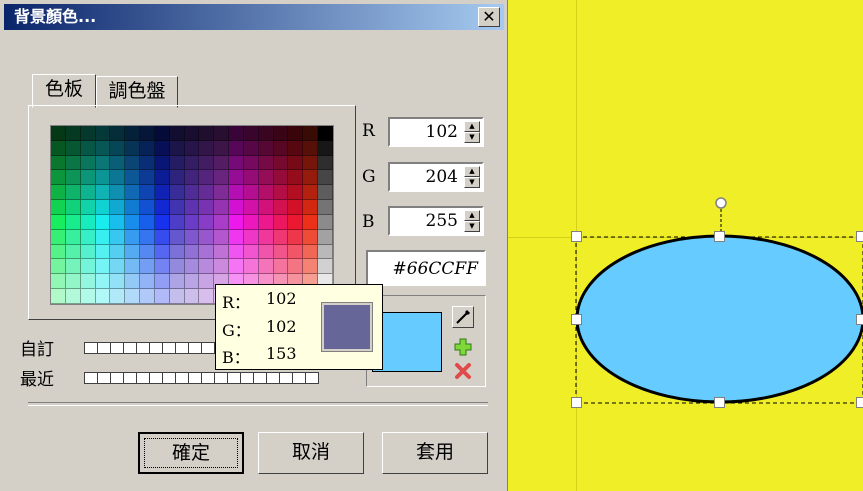 This screenshot has height=491, width=863. What do you see at coordinates (64, 91) in the screenshot?
I see `tab-swatches: 色板` at bounding box center [64, 91].